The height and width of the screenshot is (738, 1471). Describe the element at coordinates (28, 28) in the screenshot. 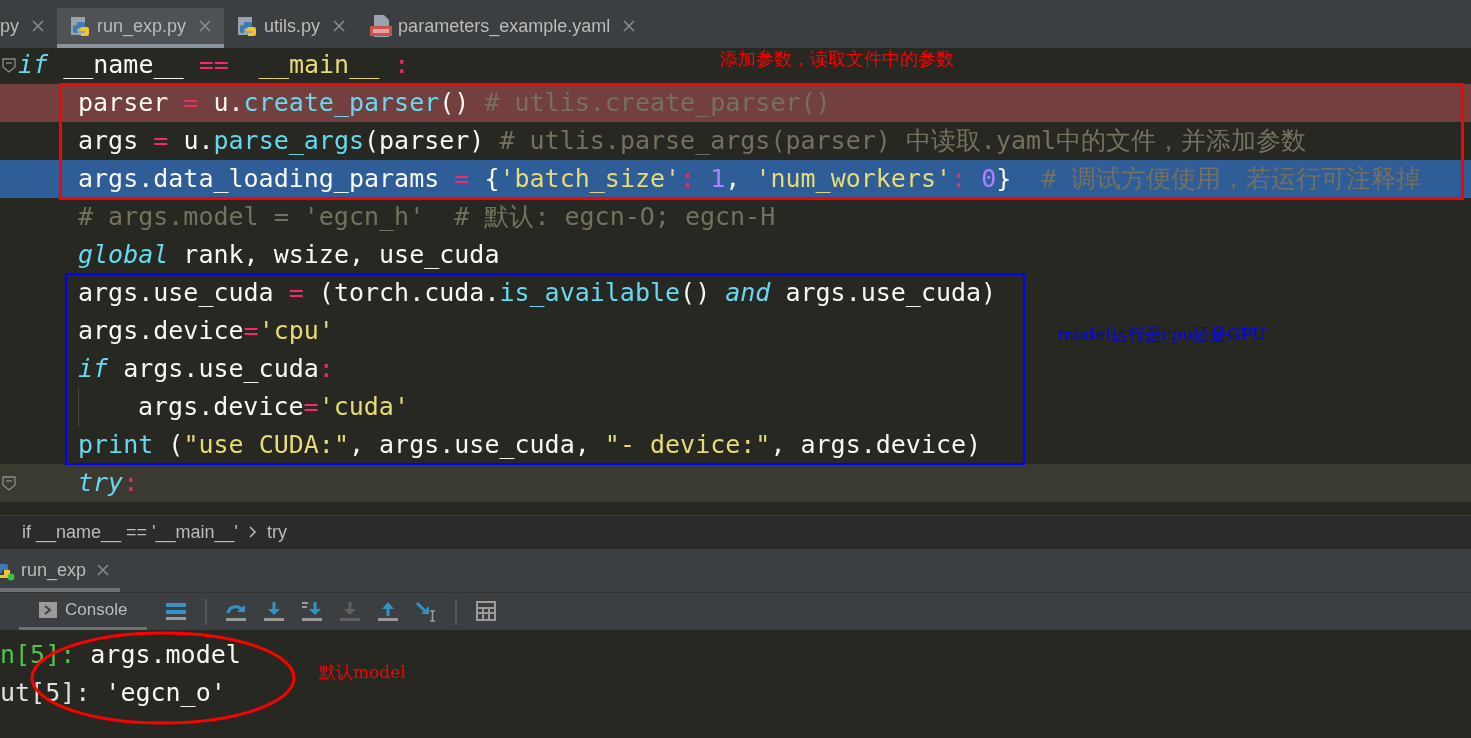

I see `editor-tab: py` at that location.